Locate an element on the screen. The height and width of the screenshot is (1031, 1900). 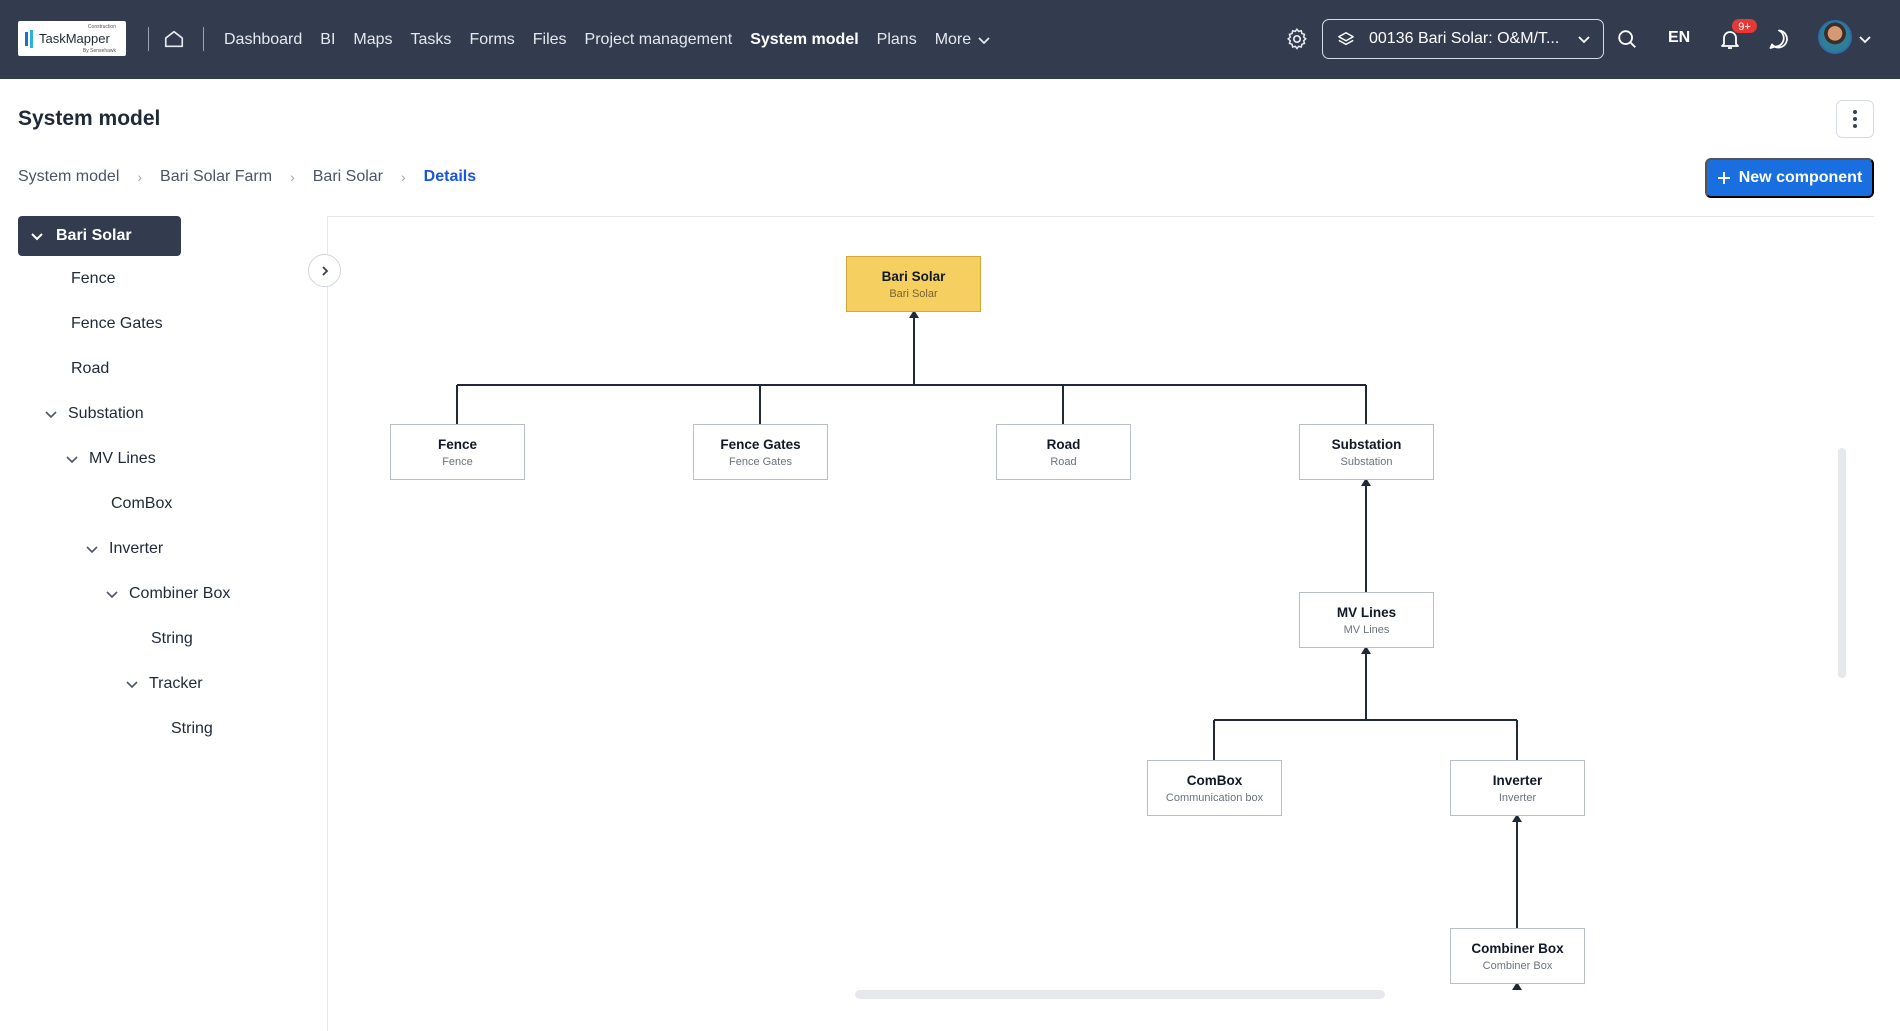
nav-system-model: System model is located at coordinates (804, 40).